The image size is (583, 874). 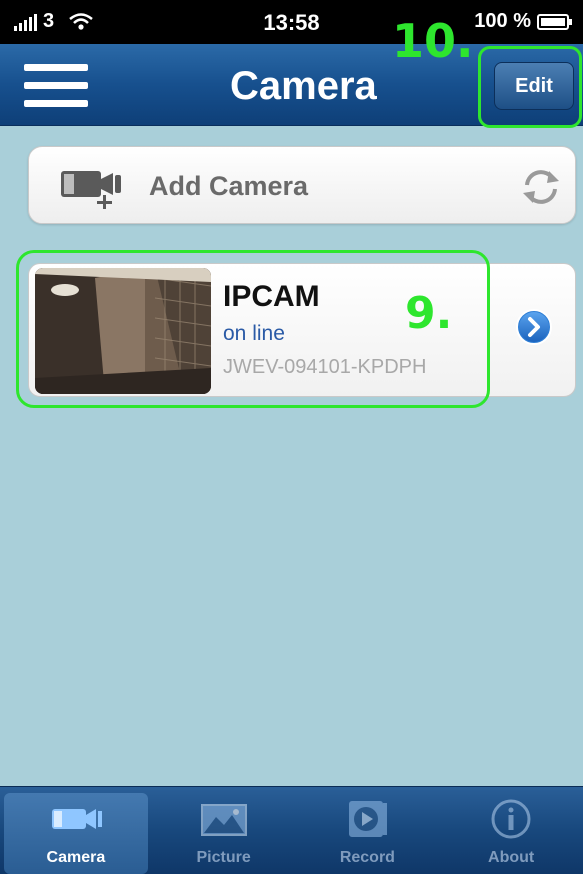 I want to click on add-camera-label: Add Camera, so click(x=229, y=186).